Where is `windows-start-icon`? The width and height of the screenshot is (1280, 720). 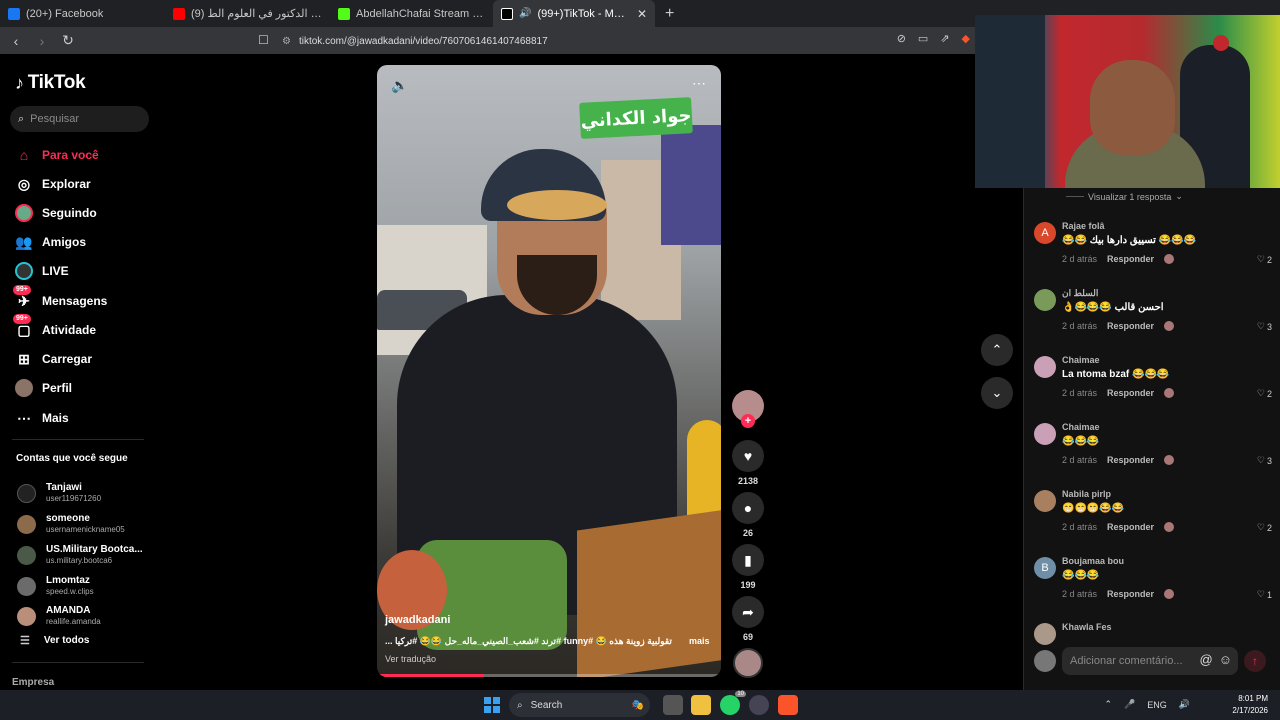
windows-start-icon is located at coordinates (492, 705).